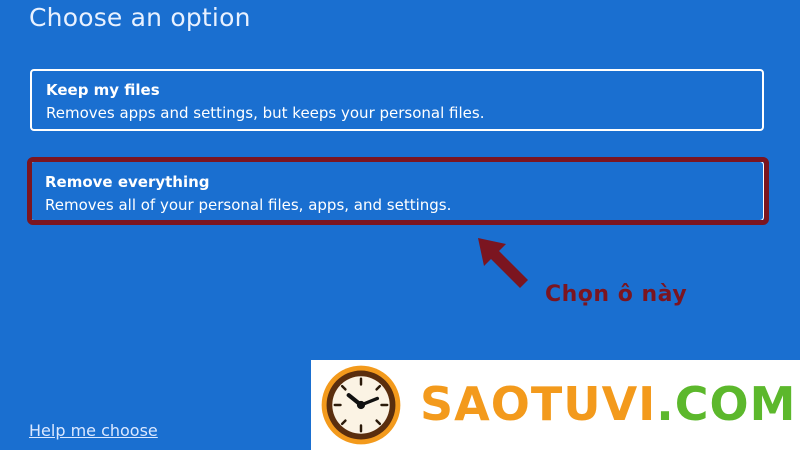 The width and height of the screenshot is (800, 450). I want to click on watermark-text: SAOTUVI.COM, so click(608, 404).